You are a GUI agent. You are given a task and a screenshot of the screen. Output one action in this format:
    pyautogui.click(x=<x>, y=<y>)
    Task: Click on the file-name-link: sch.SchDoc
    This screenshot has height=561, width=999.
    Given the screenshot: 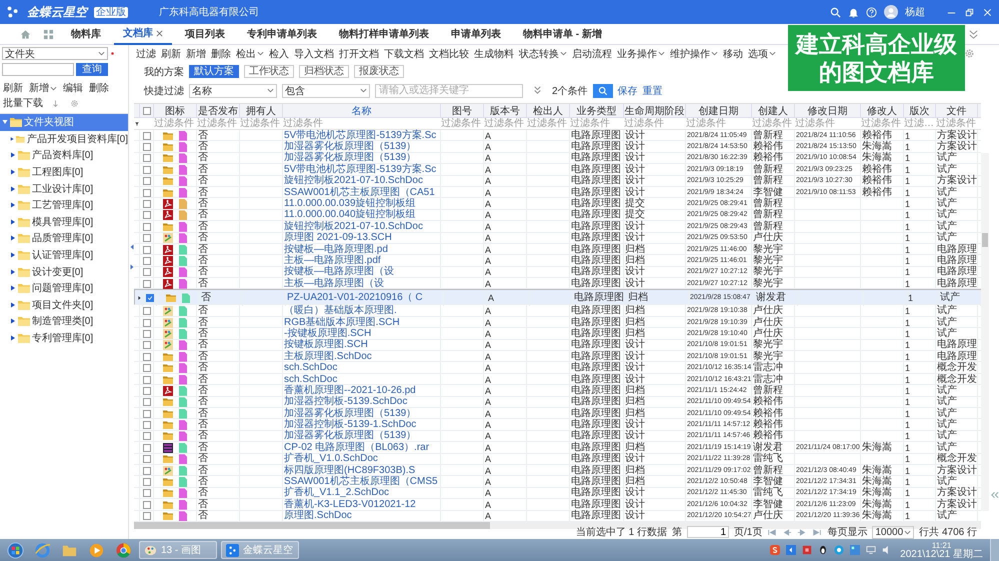 What is the action you would take?
    pyautogui.click(x=311, y=368)
    